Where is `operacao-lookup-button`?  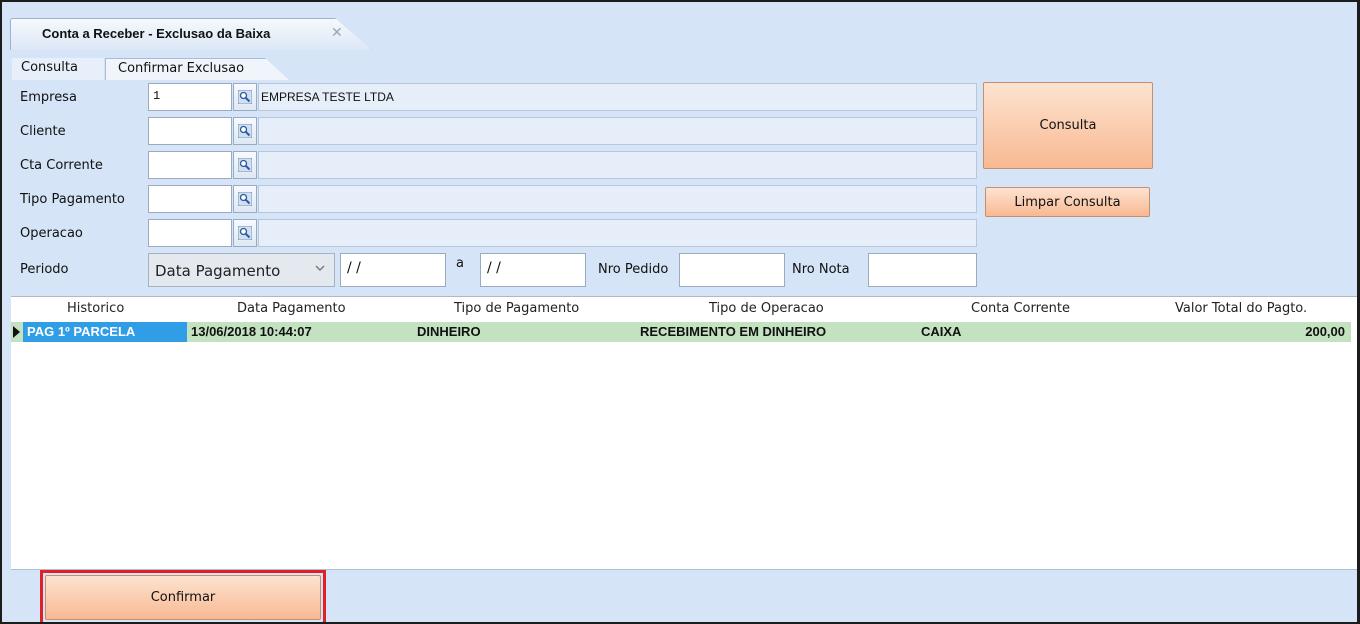
operacao-lookup-button is located at coordinates (245, 233).